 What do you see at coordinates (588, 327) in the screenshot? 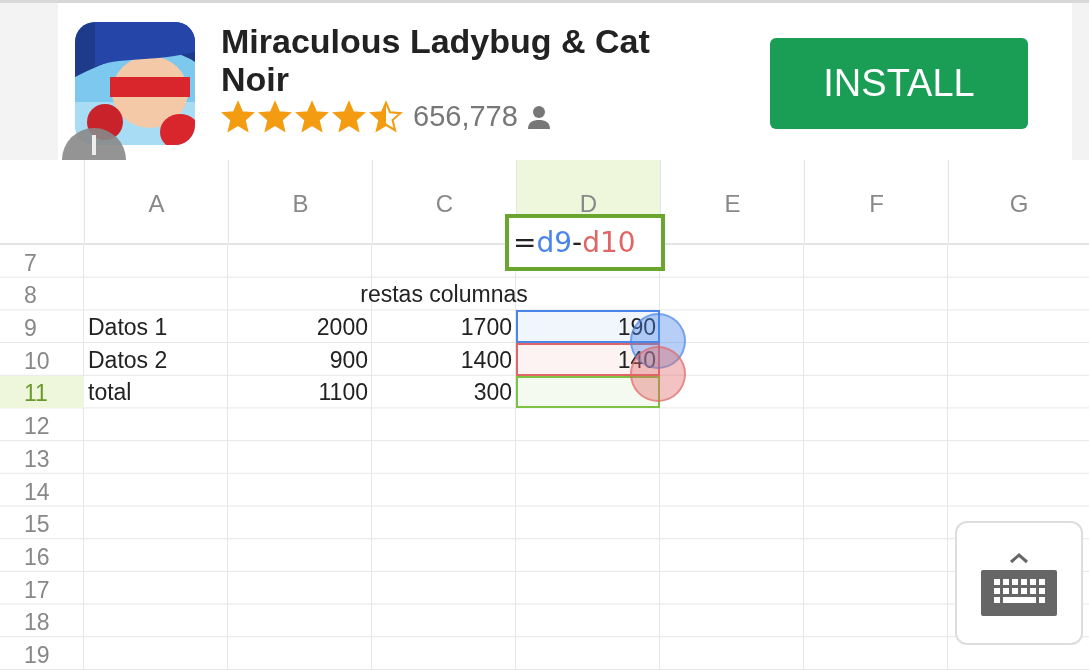
I see `highlighted-cell: 190` at bounding box center [588, 327].